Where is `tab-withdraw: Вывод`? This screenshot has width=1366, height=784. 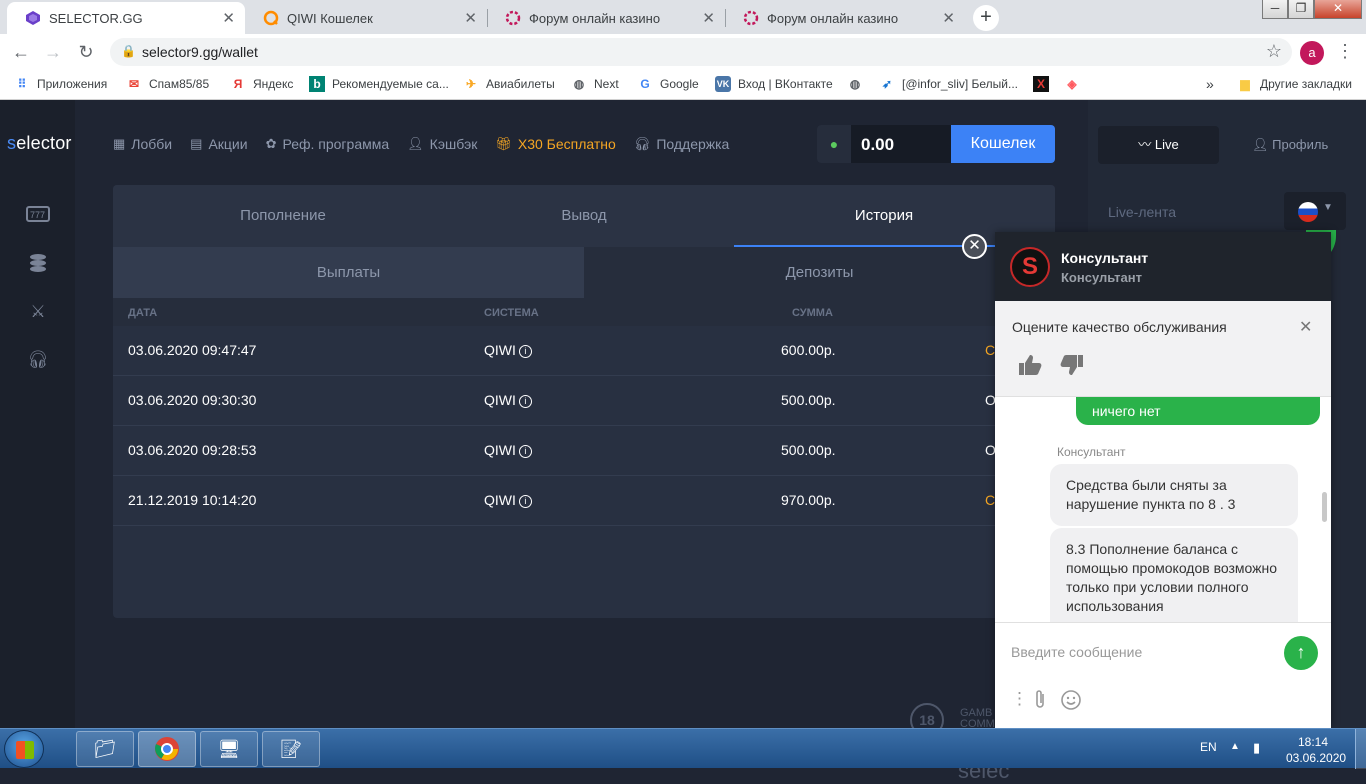
tab-withdraw: Вывод is located at coordinates (584, 216).